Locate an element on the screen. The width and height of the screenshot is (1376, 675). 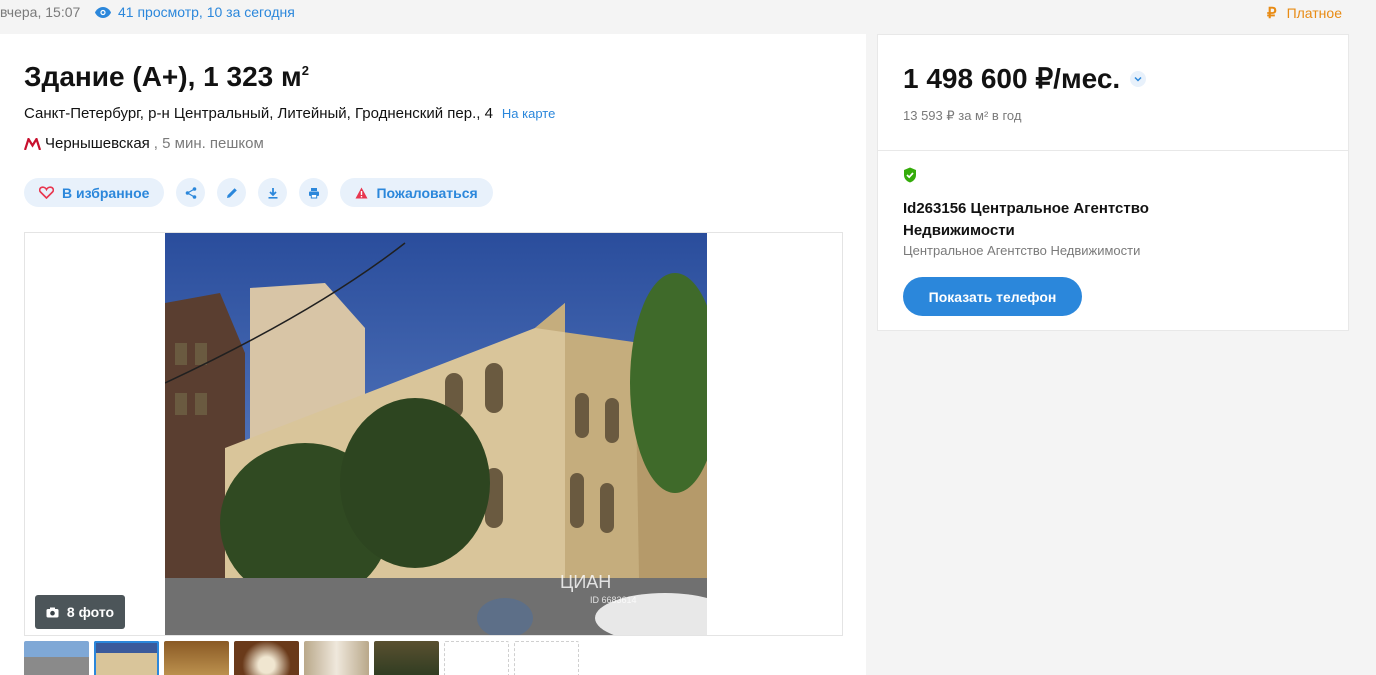
heart-icon is located at coordinates (46, 192).